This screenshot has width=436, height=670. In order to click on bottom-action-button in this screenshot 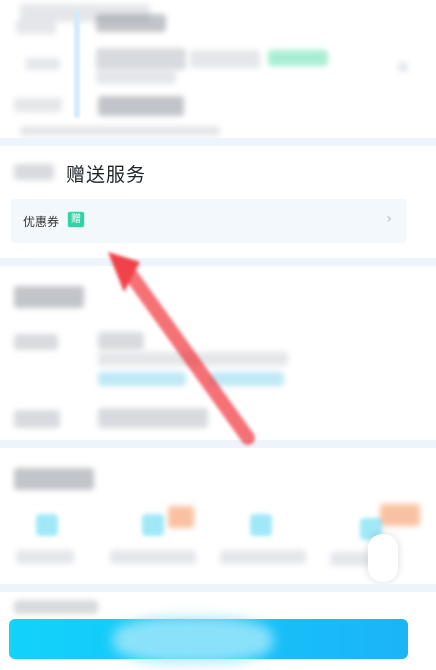, I will do `click(208, 640)`.